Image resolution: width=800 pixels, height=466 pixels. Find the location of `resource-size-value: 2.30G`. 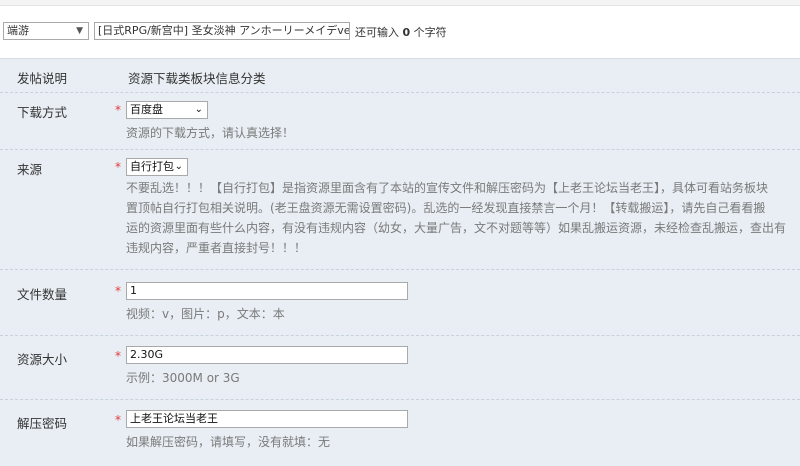

resource-size-value: 2.30G is located at coordinates (147, 354).